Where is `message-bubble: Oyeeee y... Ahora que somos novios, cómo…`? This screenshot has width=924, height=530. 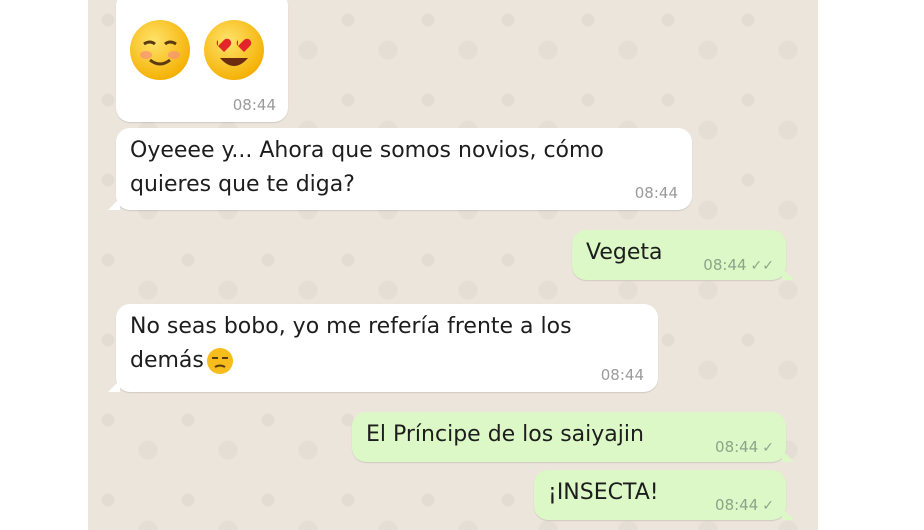
message-bubble: Oyeeee y... Ahora que somos novios, cómo… is located at coordinates (400, 169).